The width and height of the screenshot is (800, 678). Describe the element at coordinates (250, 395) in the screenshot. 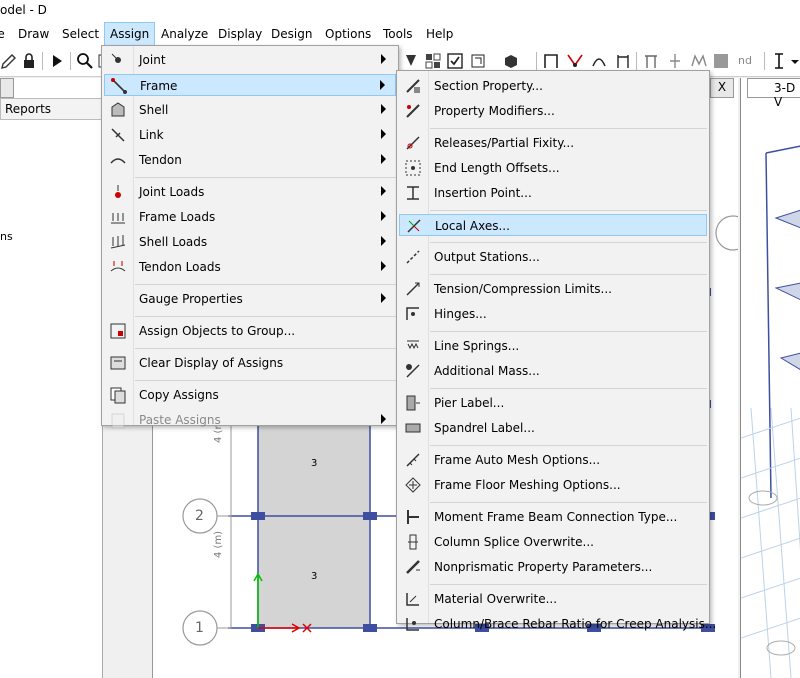

I see `assign-menu-item-copy-assigns: Copy Assigns` at that location.